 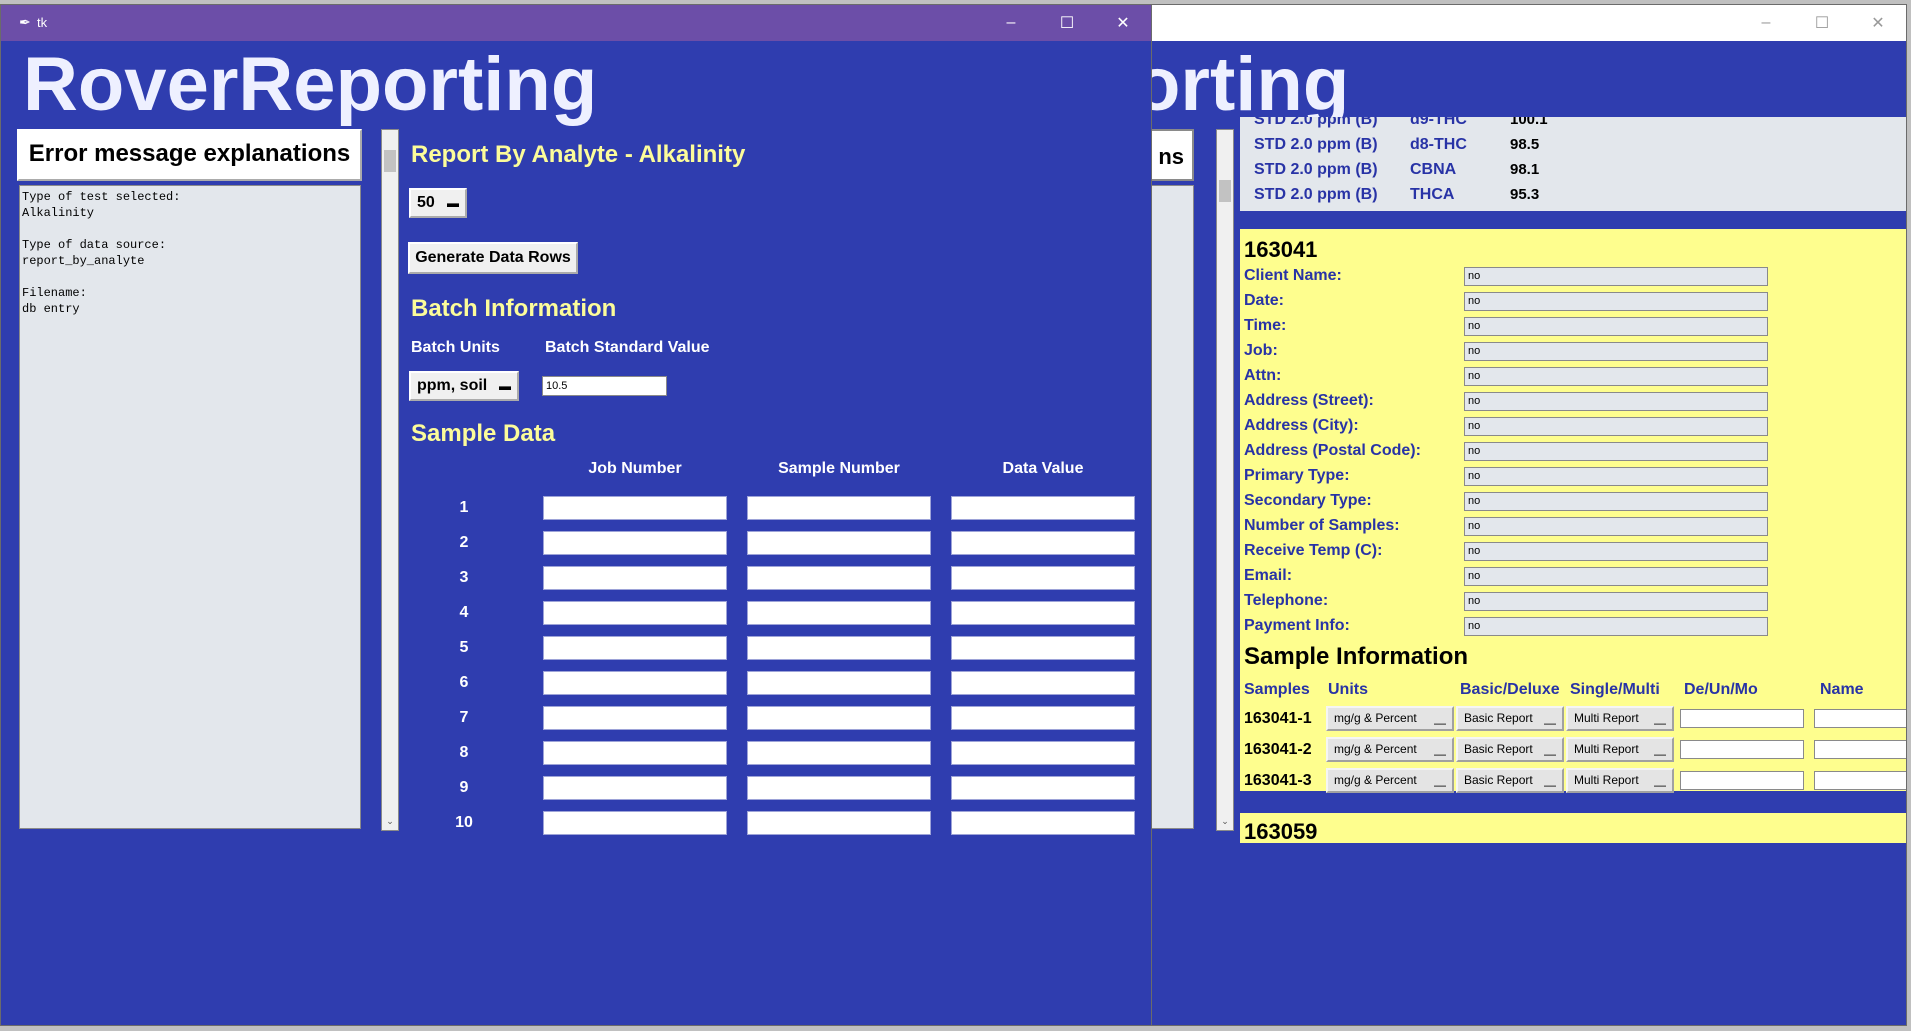 I want to click on next-job-panel: 163059, so click(x=1573, y=828).